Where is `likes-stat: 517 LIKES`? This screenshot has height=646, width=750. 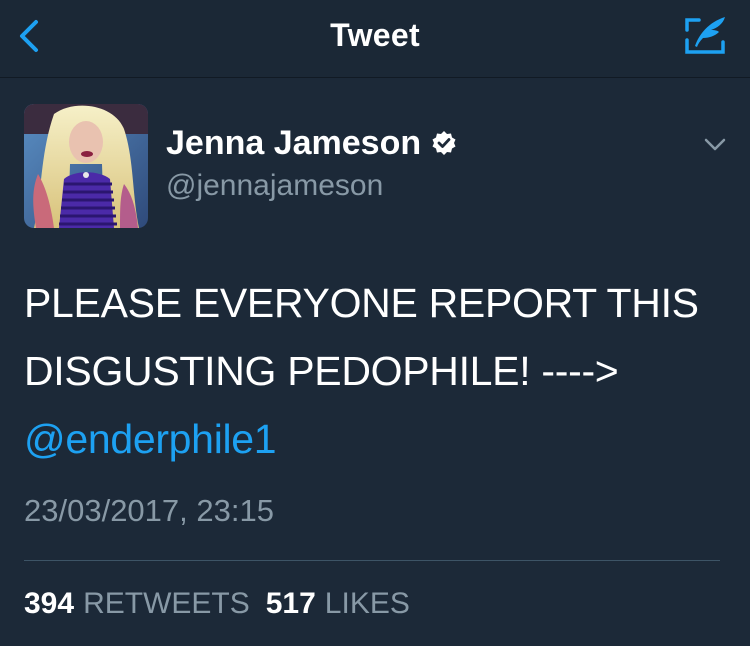 likes-stat: 517 LIKES is located at coordinates (338, 604).